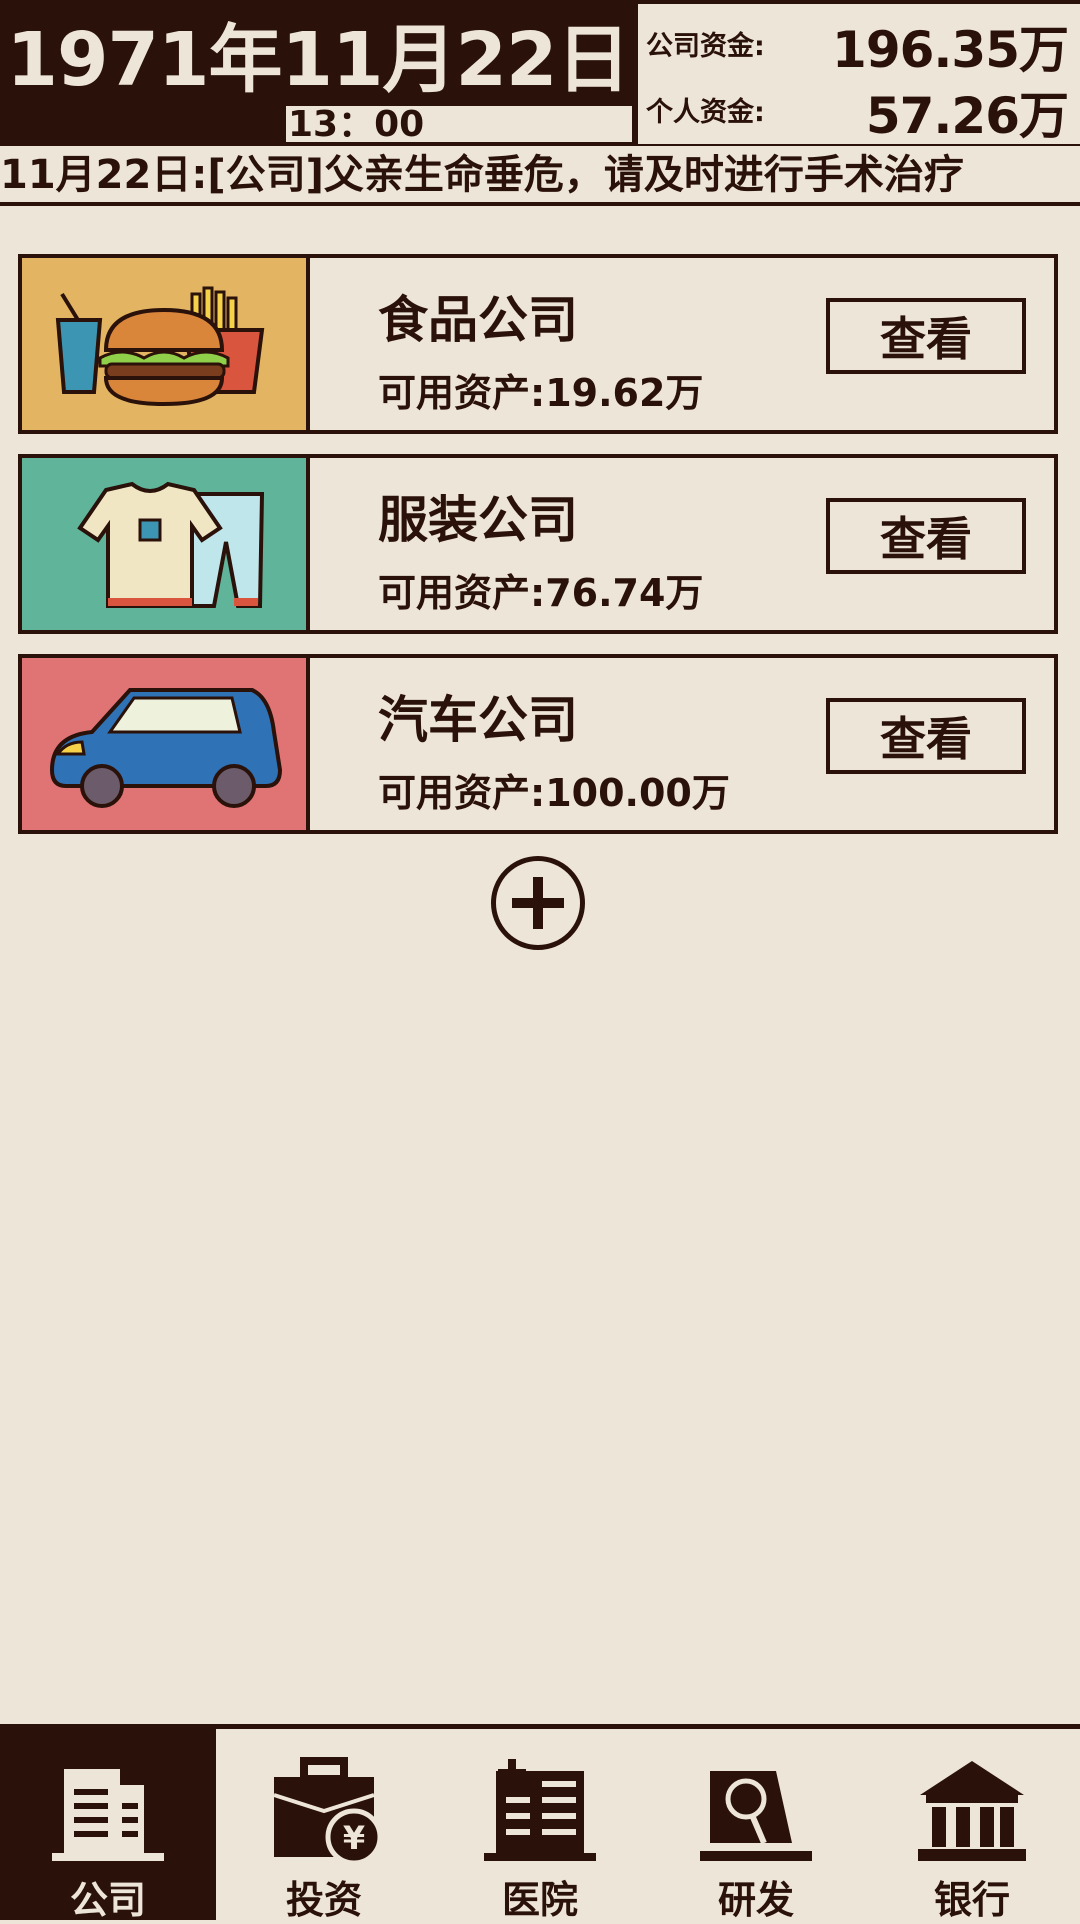  I want to click on plus-icon, so click(538, 903).